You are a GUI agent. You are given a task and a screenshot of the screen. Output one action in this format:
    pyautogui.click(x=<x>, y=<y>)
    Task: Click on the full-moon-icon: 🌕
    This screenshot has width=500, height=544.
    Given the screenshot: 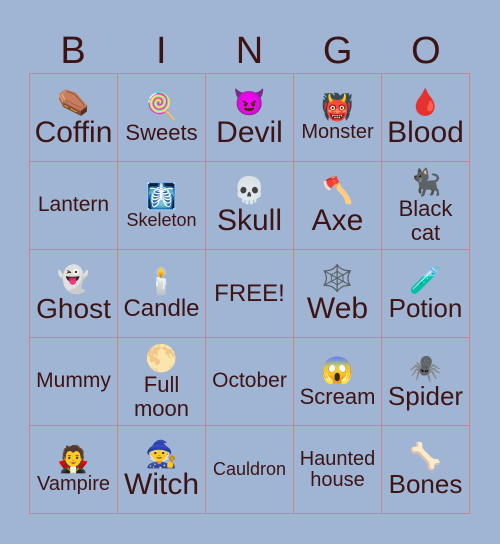 What is the action you would take?
    pyautogui.click(x=161, y=358)
    